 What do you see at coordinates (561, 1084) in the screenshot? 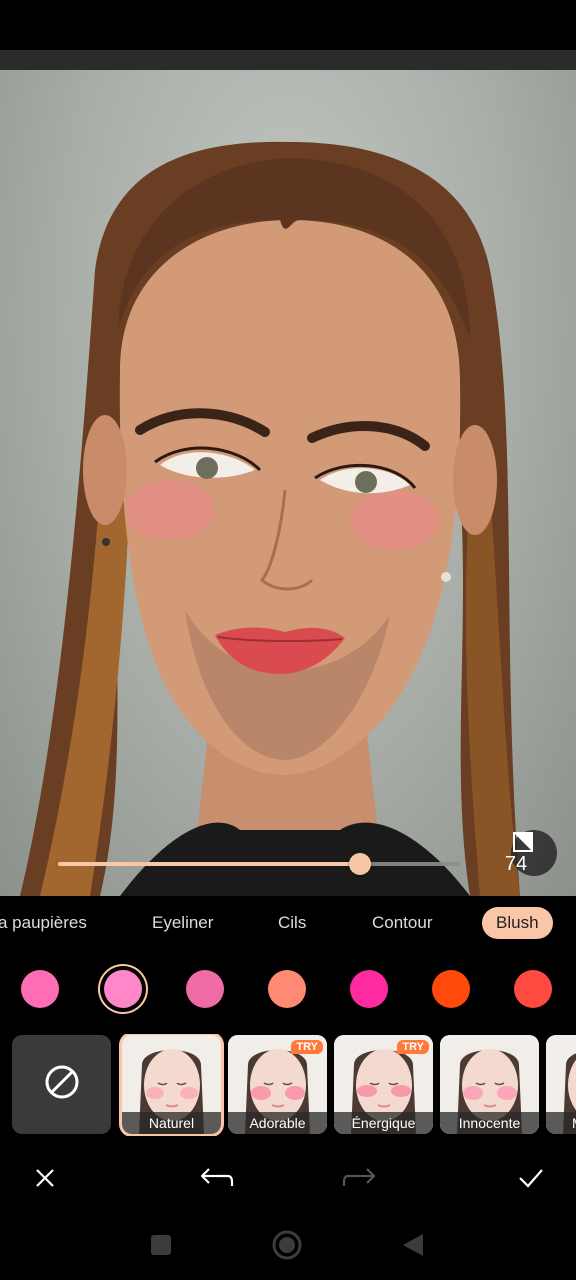
I see `preset-card: M` at bounding box center [561, 1084].